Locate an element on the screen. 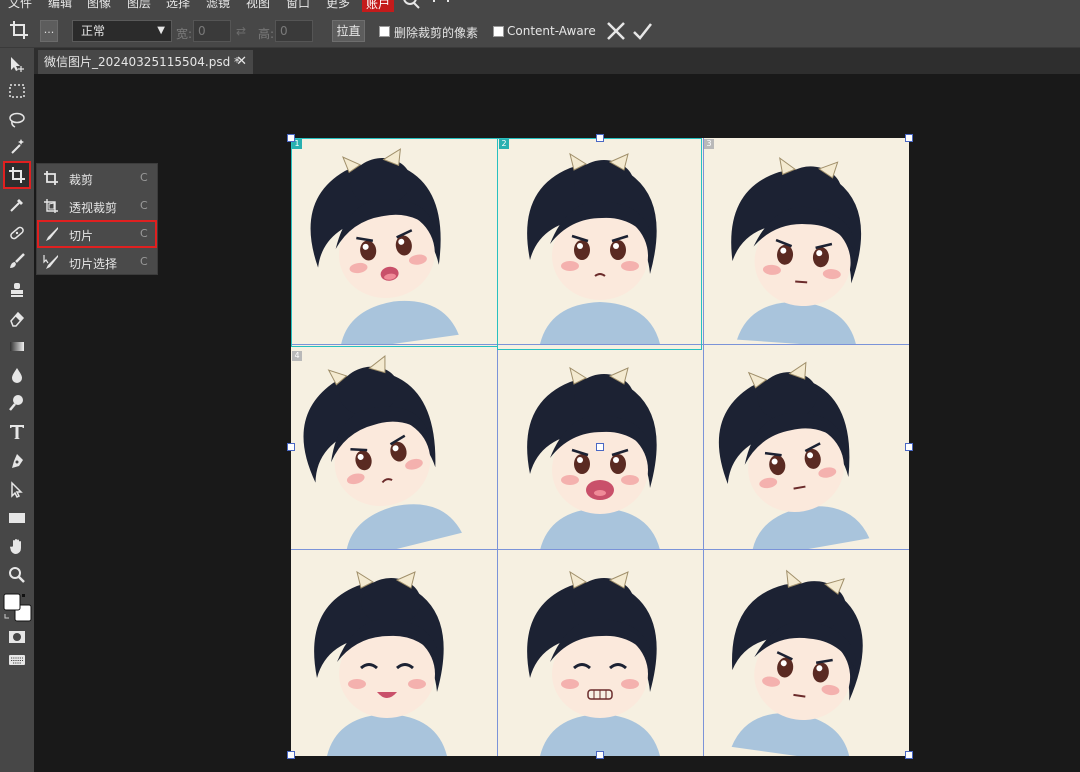  path-select-icon is located at coordinates (17, 490).